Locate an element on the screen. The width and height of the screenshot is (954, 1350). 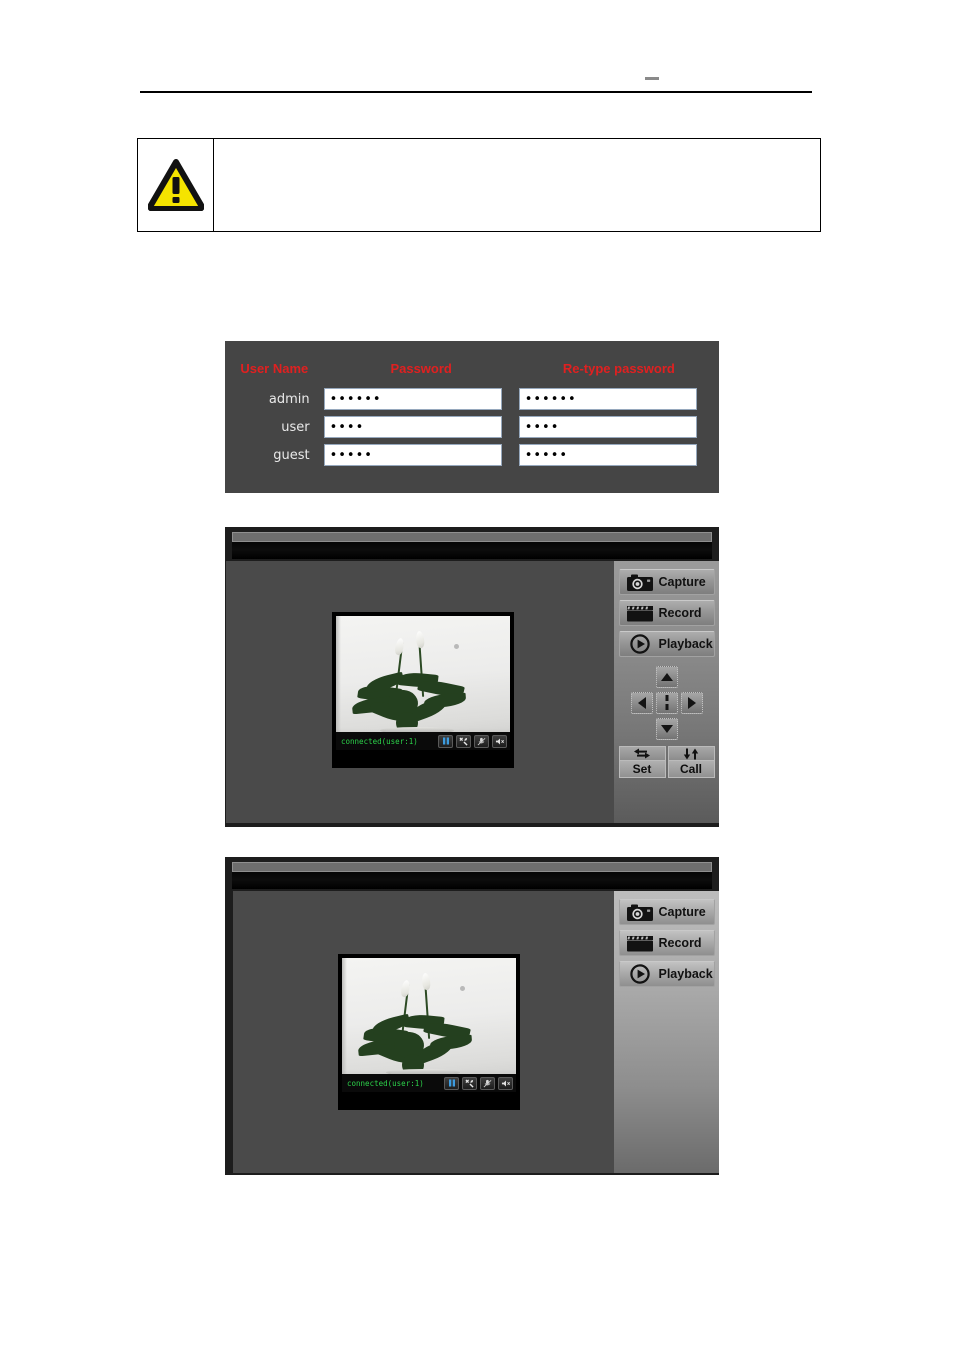
table-row: admin •••••• •••••• is located at coordinates (472, 399).